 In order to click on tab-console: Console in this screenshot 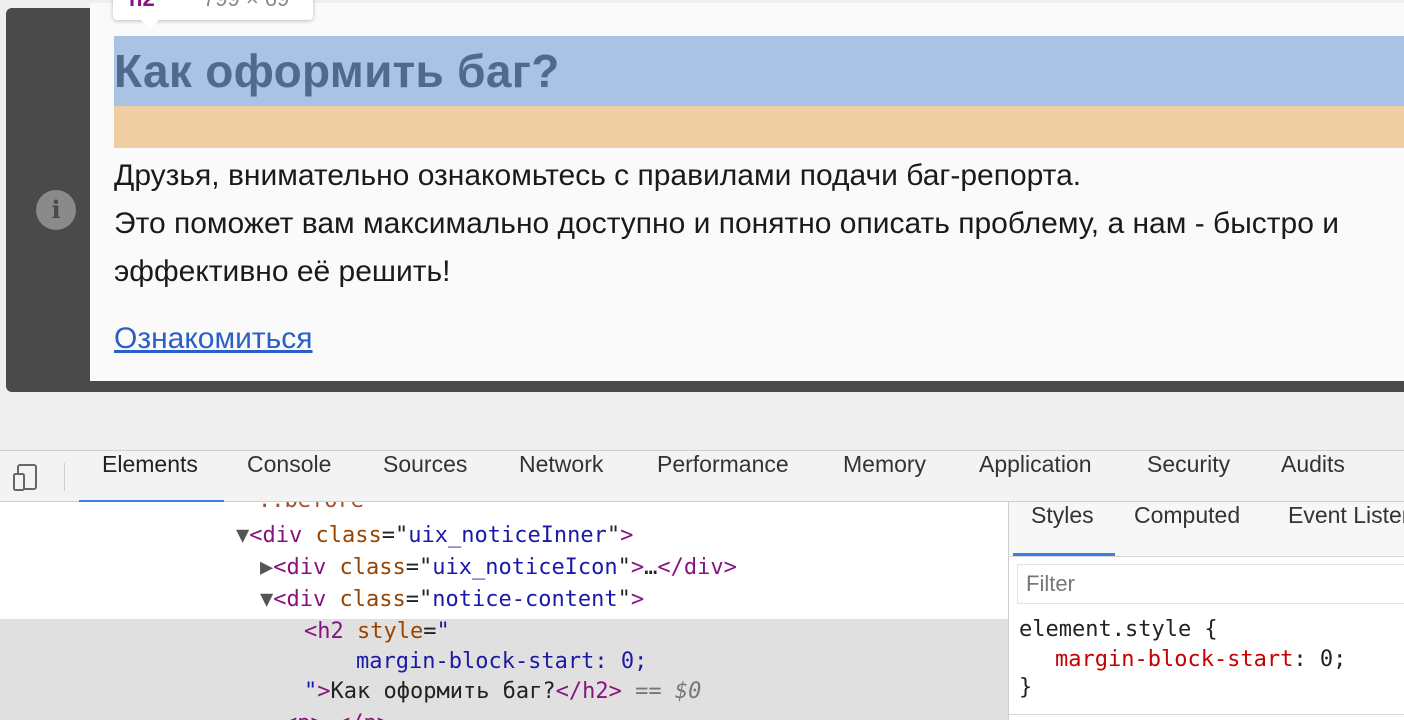, I will do `click(289, 477)`.